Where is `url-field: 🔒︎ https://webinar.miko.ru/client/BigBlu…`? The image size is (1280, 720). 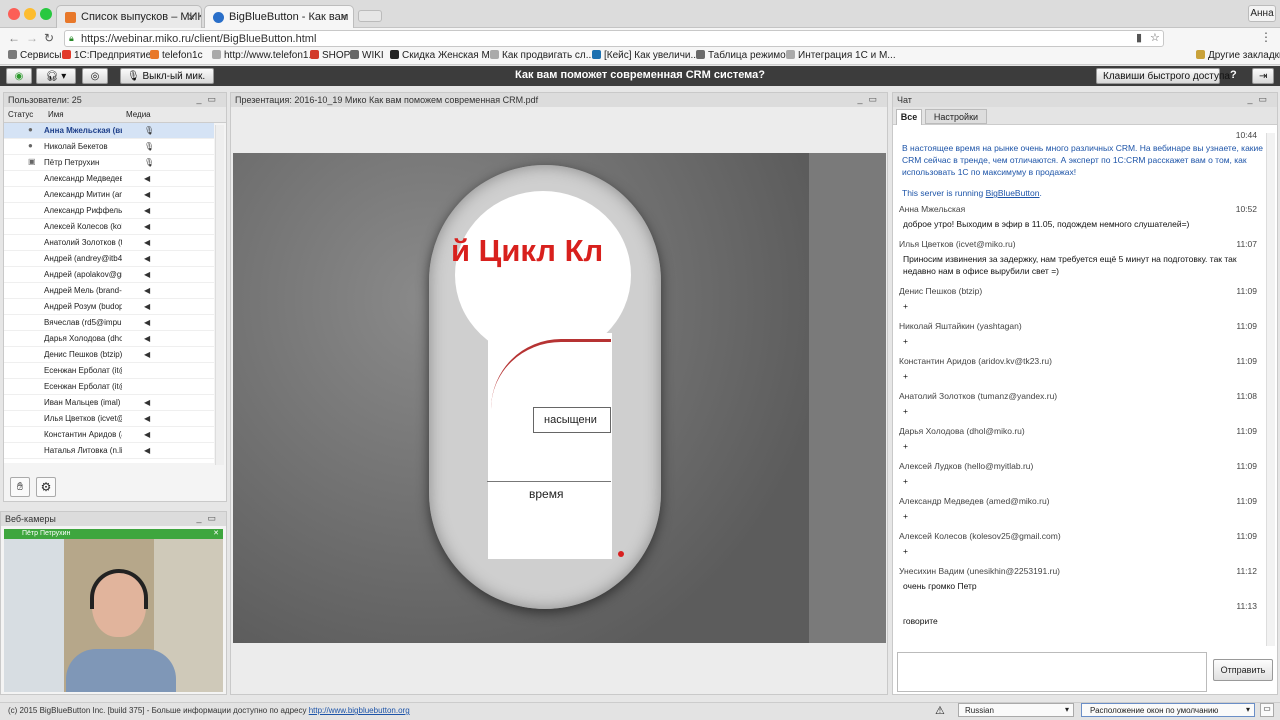 url-field: 🔒︎ https://webinar.miko.ru/client/BigBlu… is located at coordinates (614, 38).